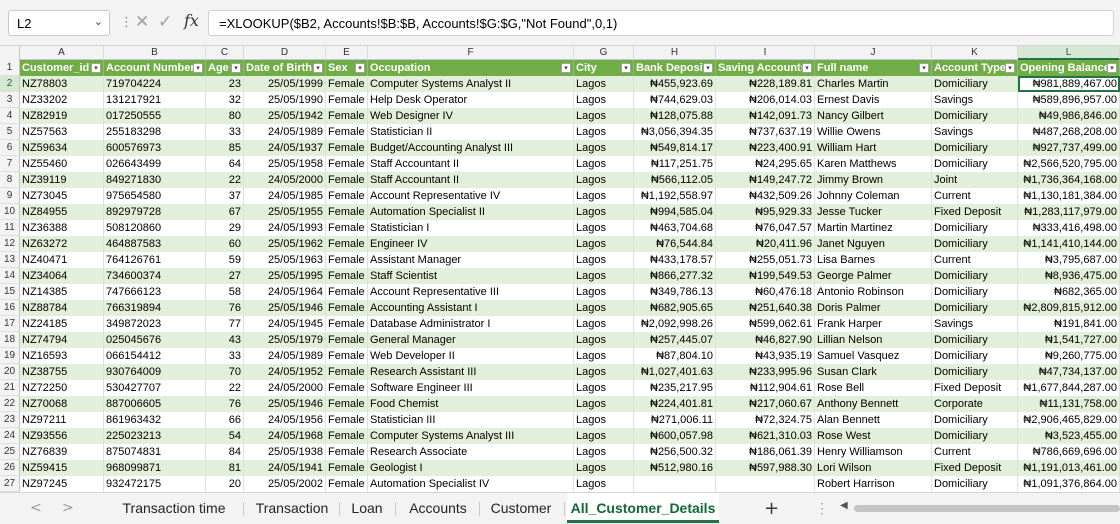  What do you see at coordinates (155, 116) in the screenshot?
I see `cell-b: 017250555` at bounding box center [155, 116].